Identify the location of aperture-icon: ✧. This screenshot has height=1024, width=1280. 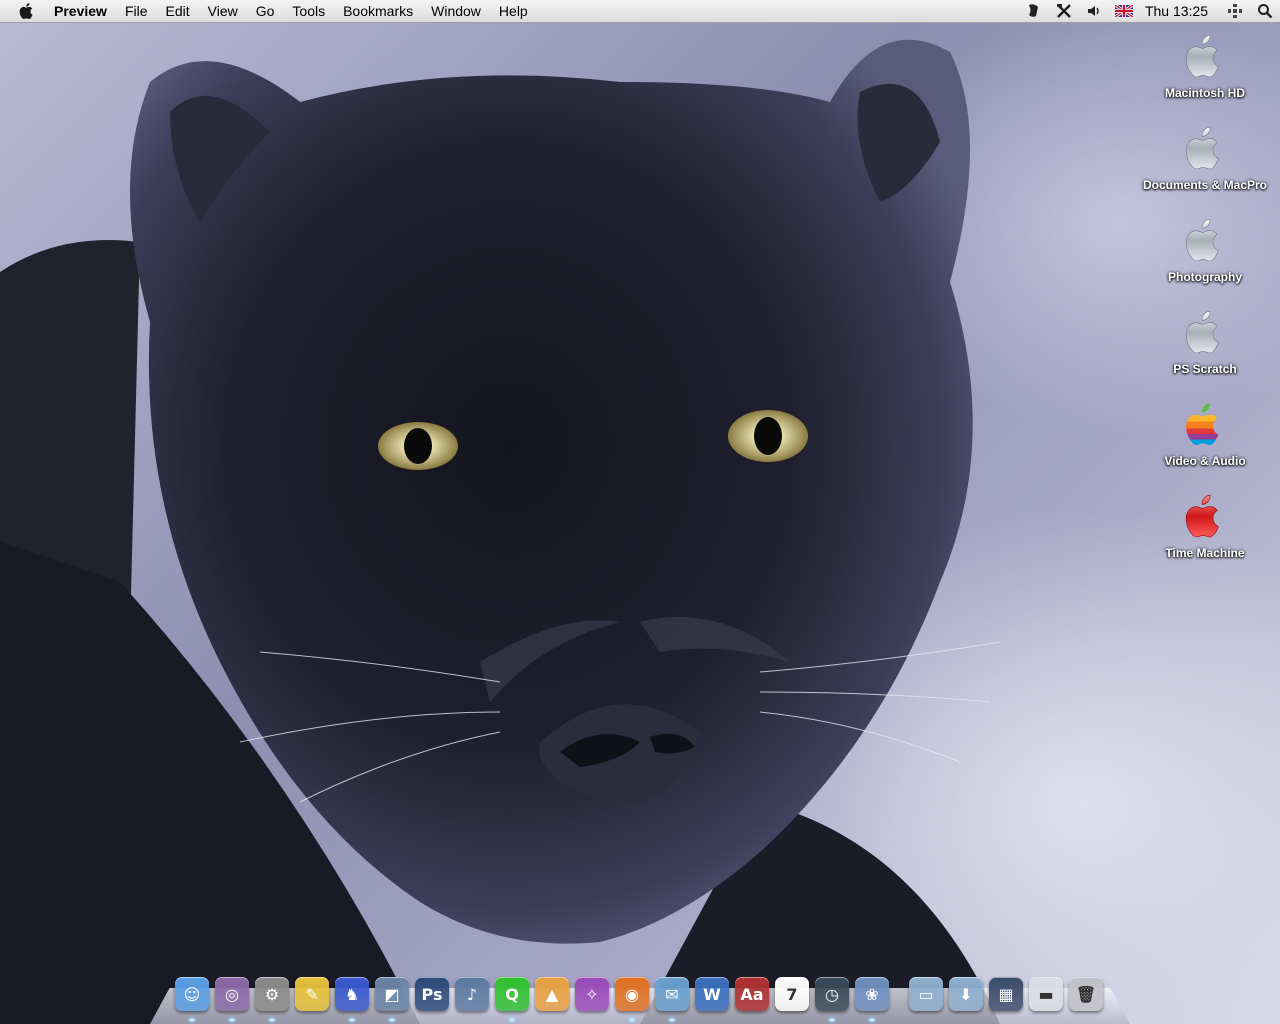
(592, 994).